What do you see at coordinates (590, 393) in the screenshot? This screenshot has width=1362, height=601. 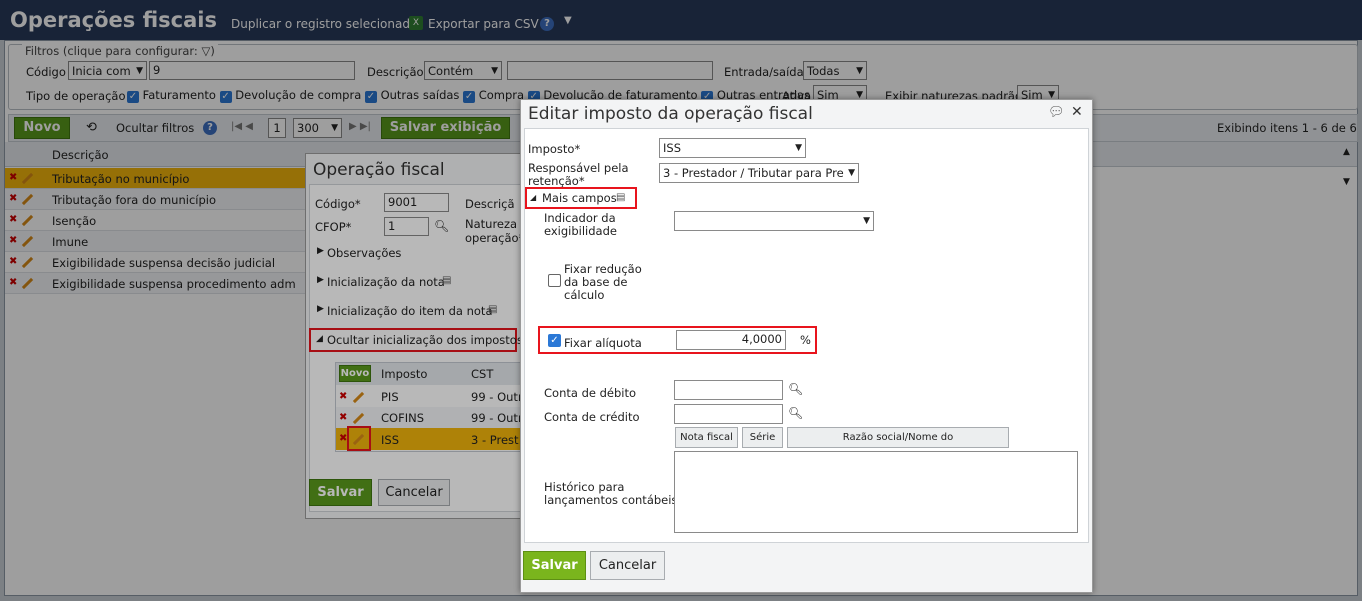 I see `debit-account-label: Conta de débito` at bounding box center [590, 393].